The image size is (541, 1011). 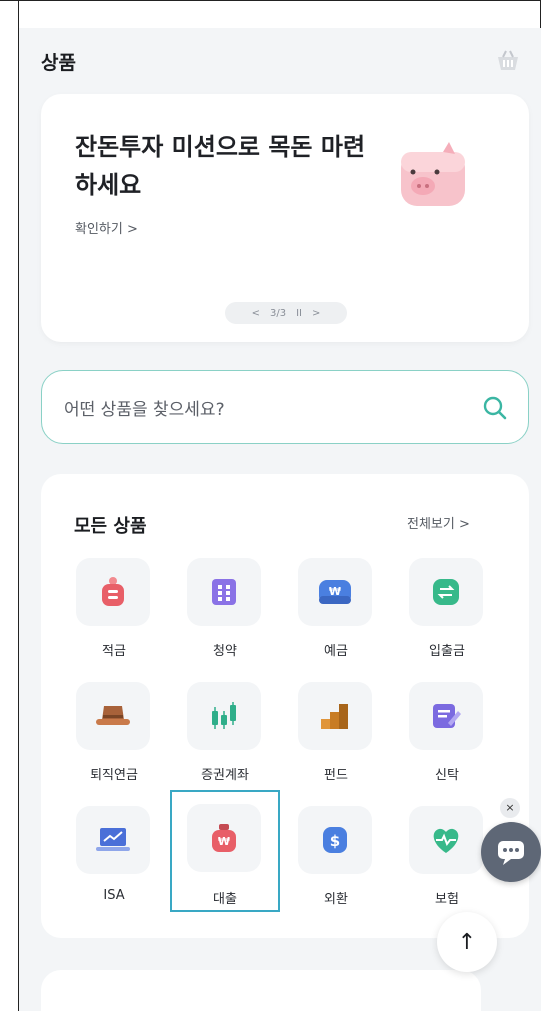 I want to click on piggy-bank-icon, so click(x=433, y=174).